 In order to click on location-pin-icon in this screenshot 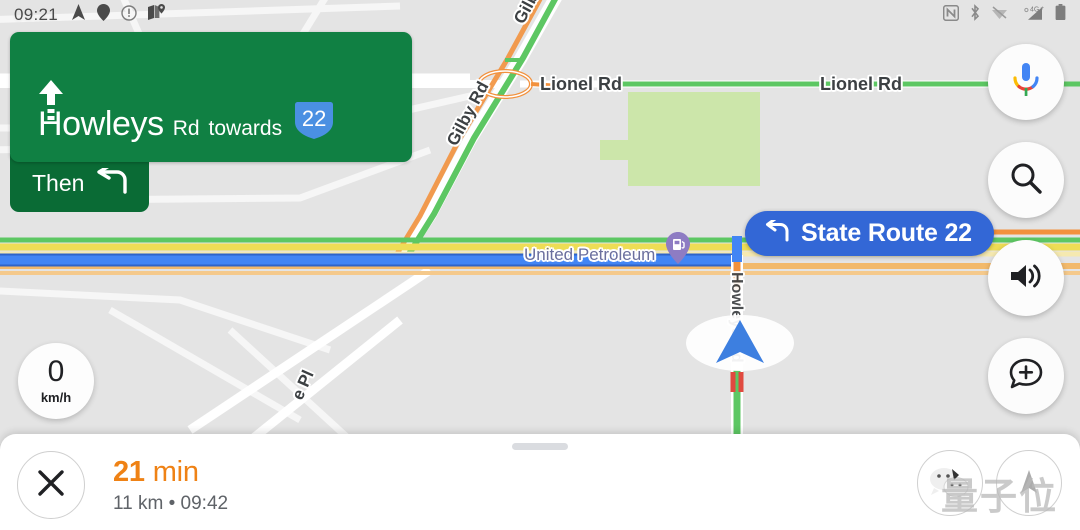, I will do `click(104, 15)`.